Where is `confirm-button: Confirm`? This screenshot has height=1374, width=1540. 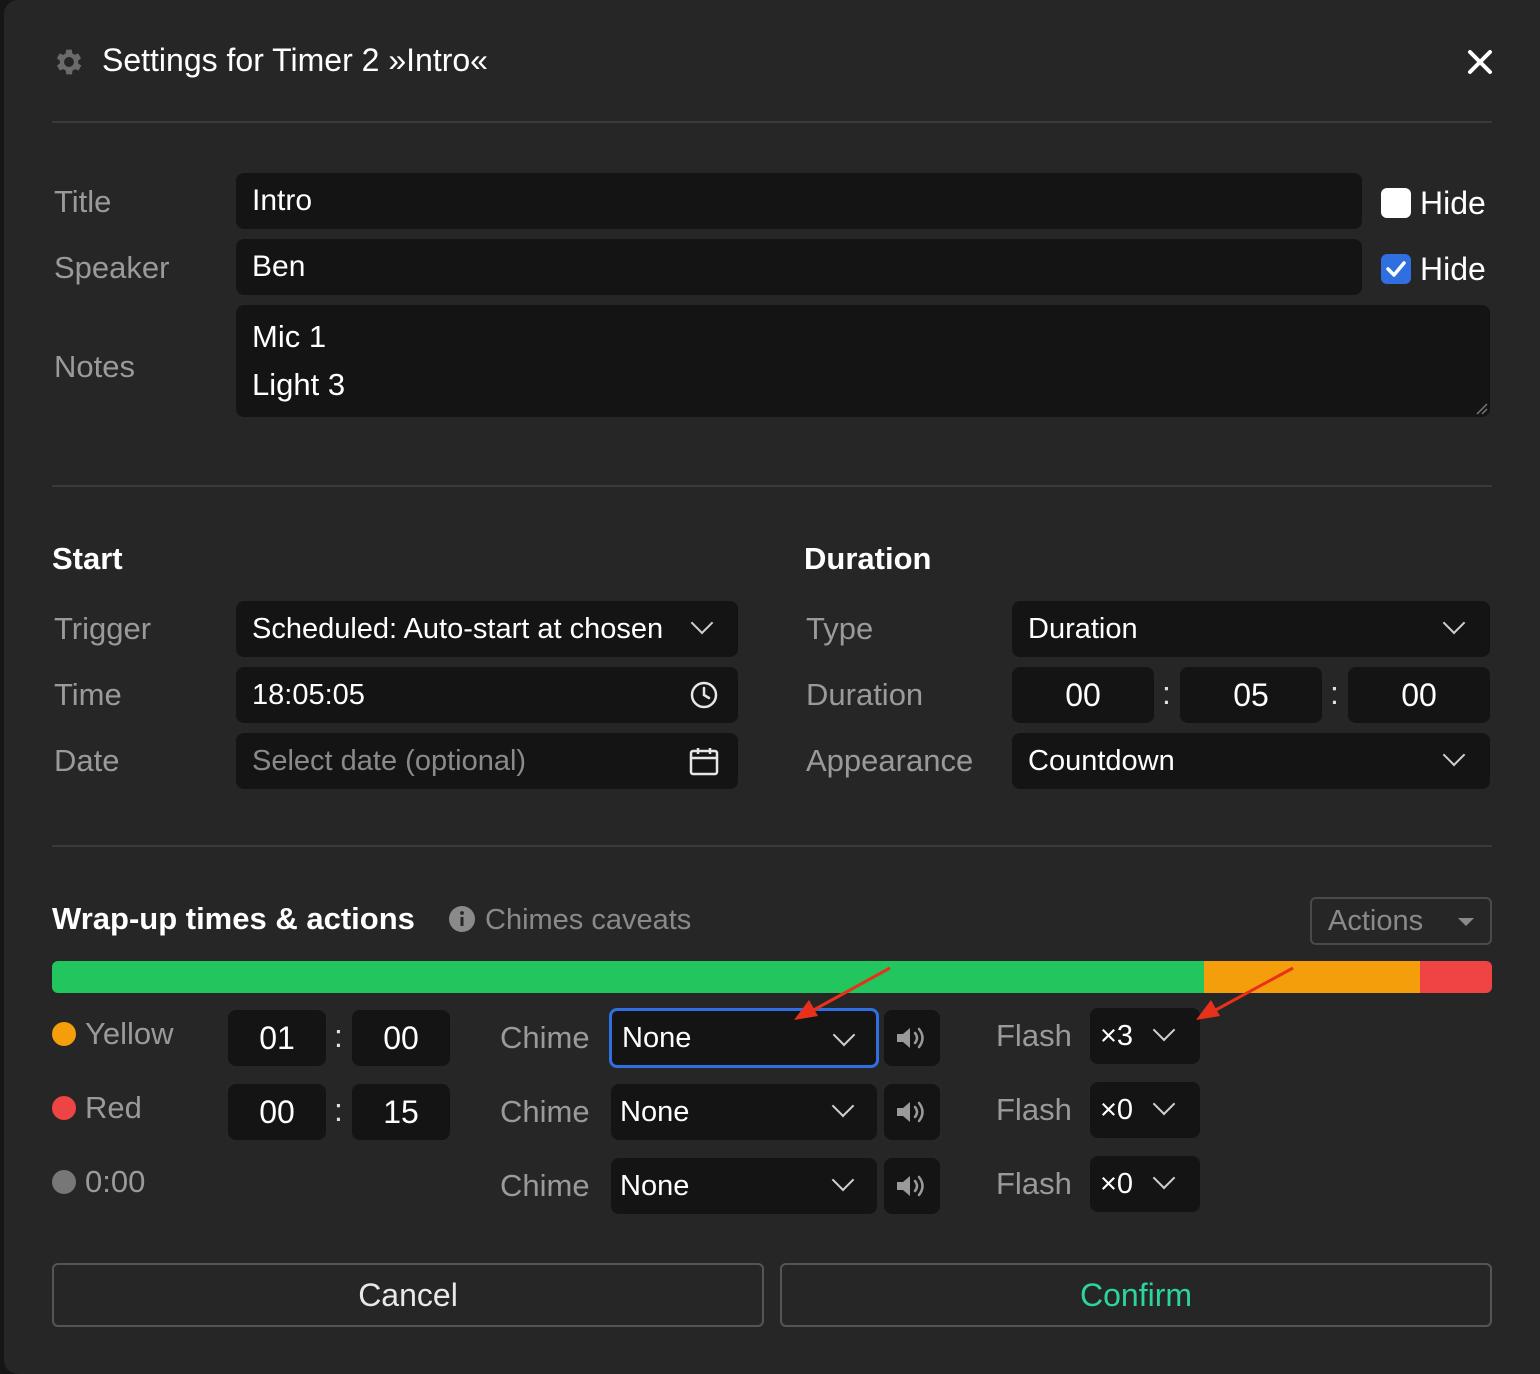 confirm-button: Confirm is located at coordinates (1136, 1295).